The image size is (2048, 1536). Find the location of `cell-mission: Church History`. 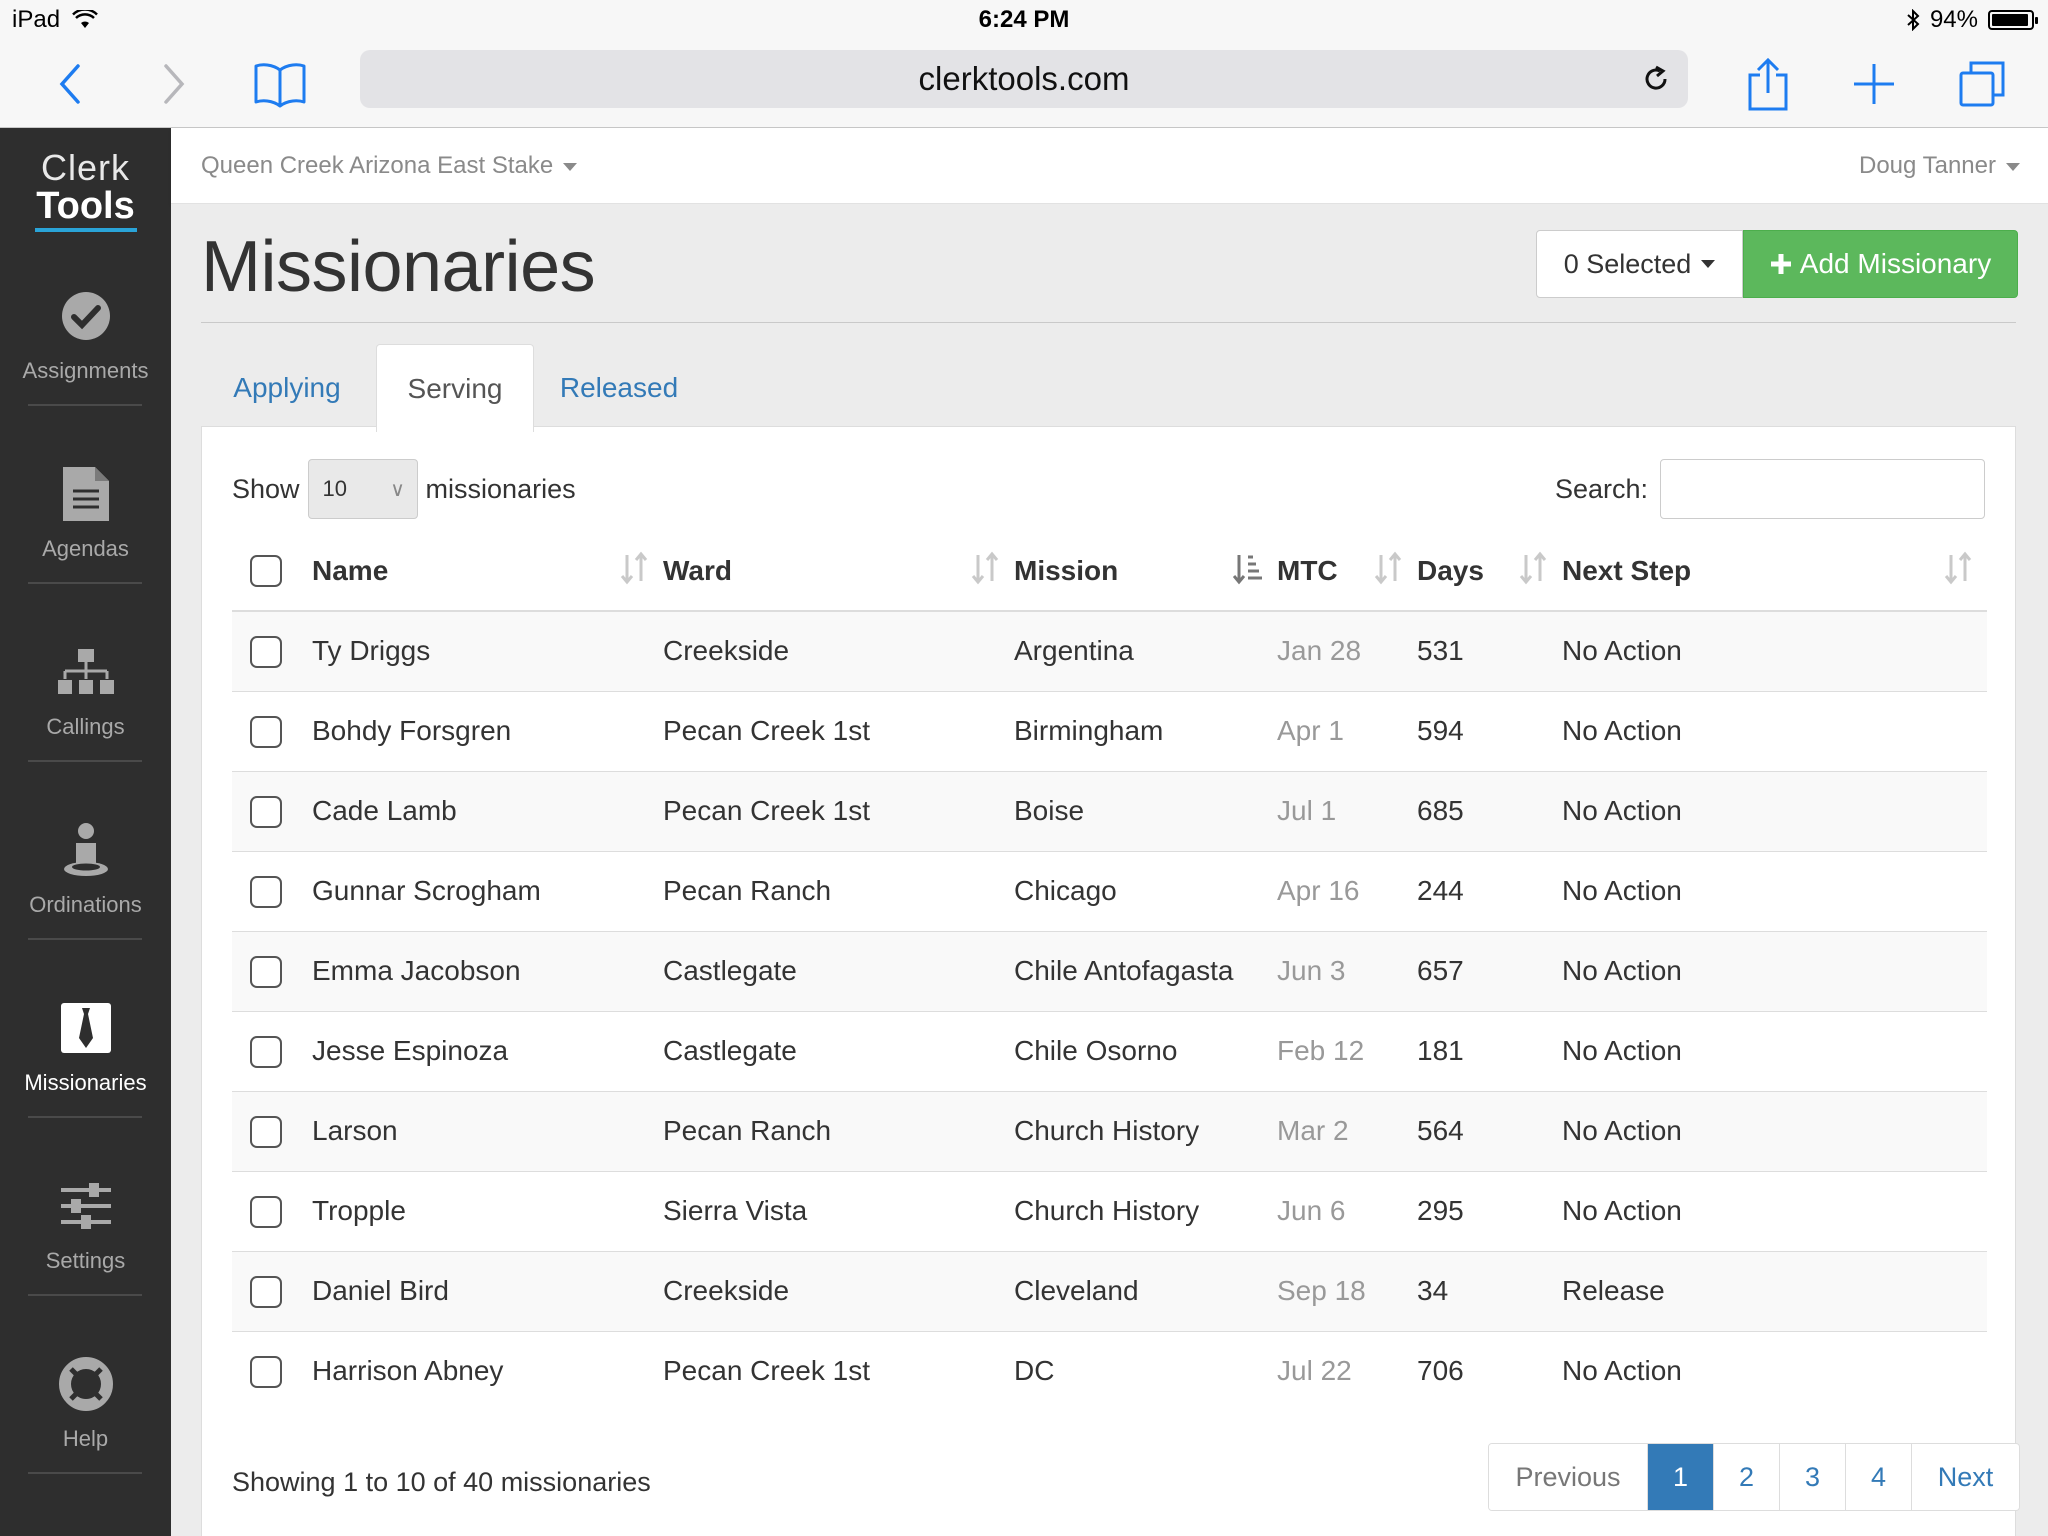

cell-mission: Church History is located at coordinates (1145, 1210).